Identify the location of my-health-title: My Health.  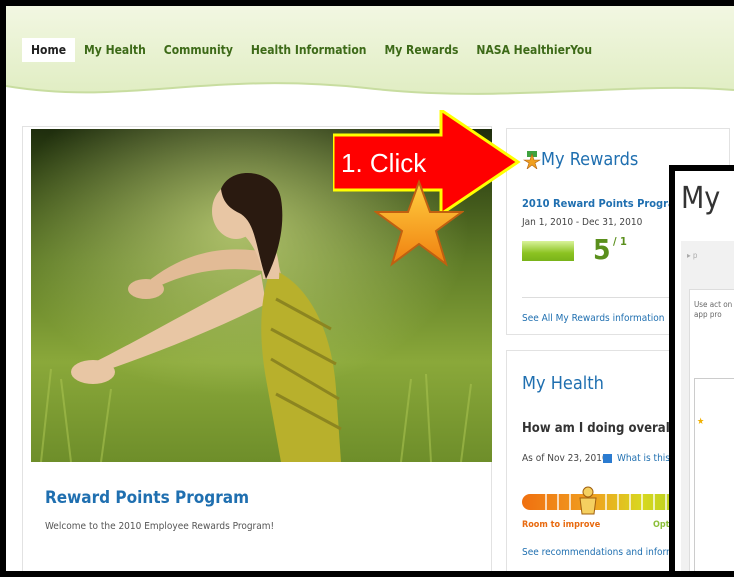
(563, 383).